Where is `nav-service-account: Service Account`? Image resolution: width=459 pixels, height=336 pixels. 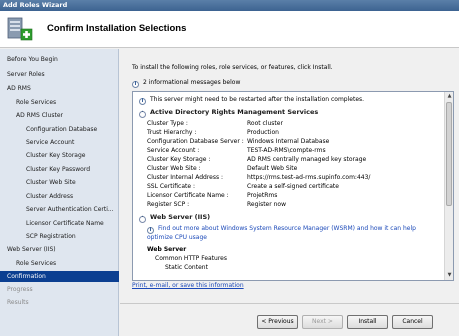 nav-service-account: Service Account is located at coordinates (59, 142).